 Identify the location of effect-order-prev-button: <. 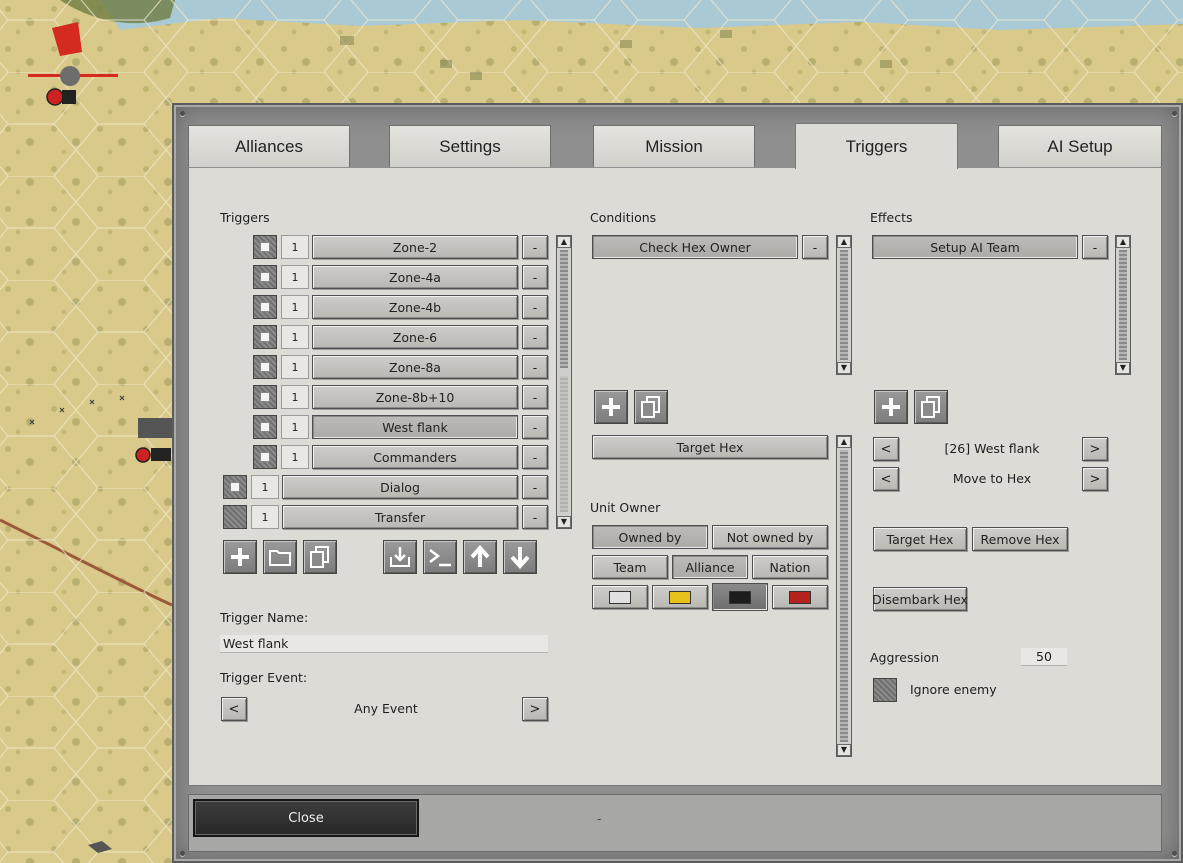
(886, 479).